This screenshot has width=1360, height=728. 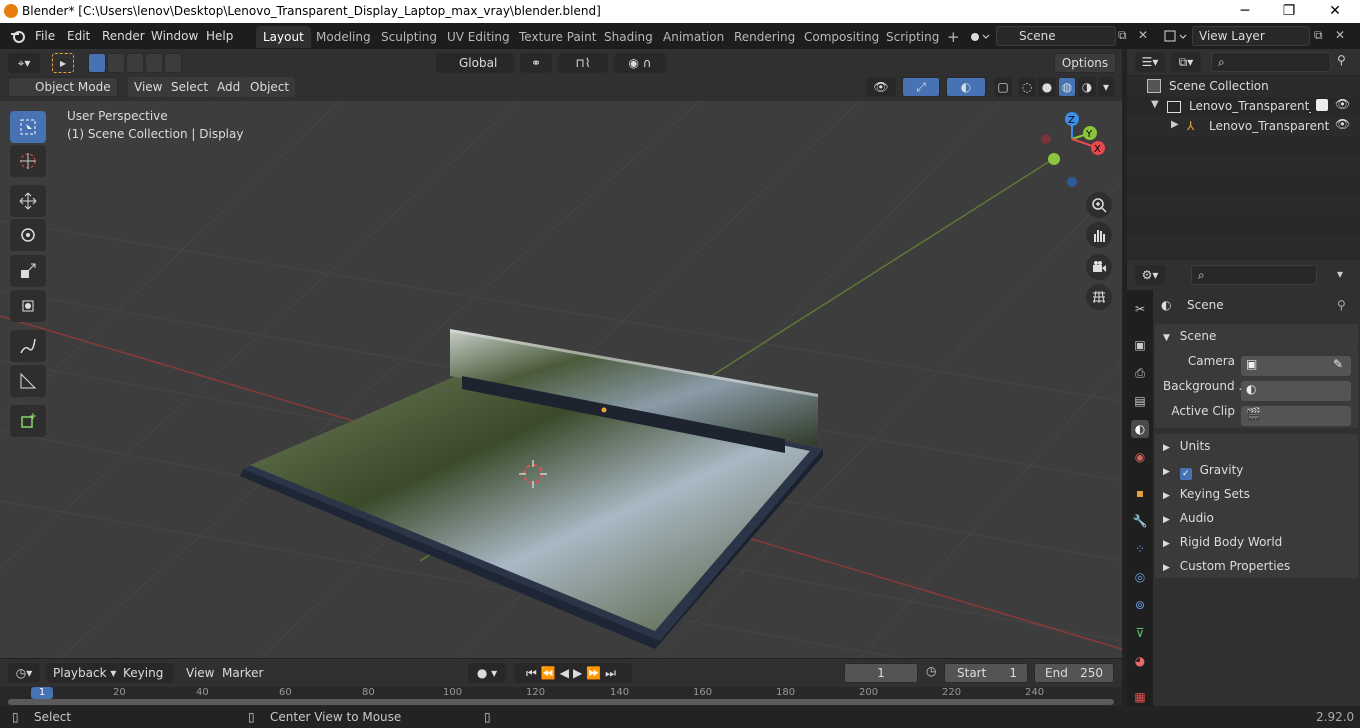 I want to click on tab-rendering: Rendering, so click(x=764, y=37).